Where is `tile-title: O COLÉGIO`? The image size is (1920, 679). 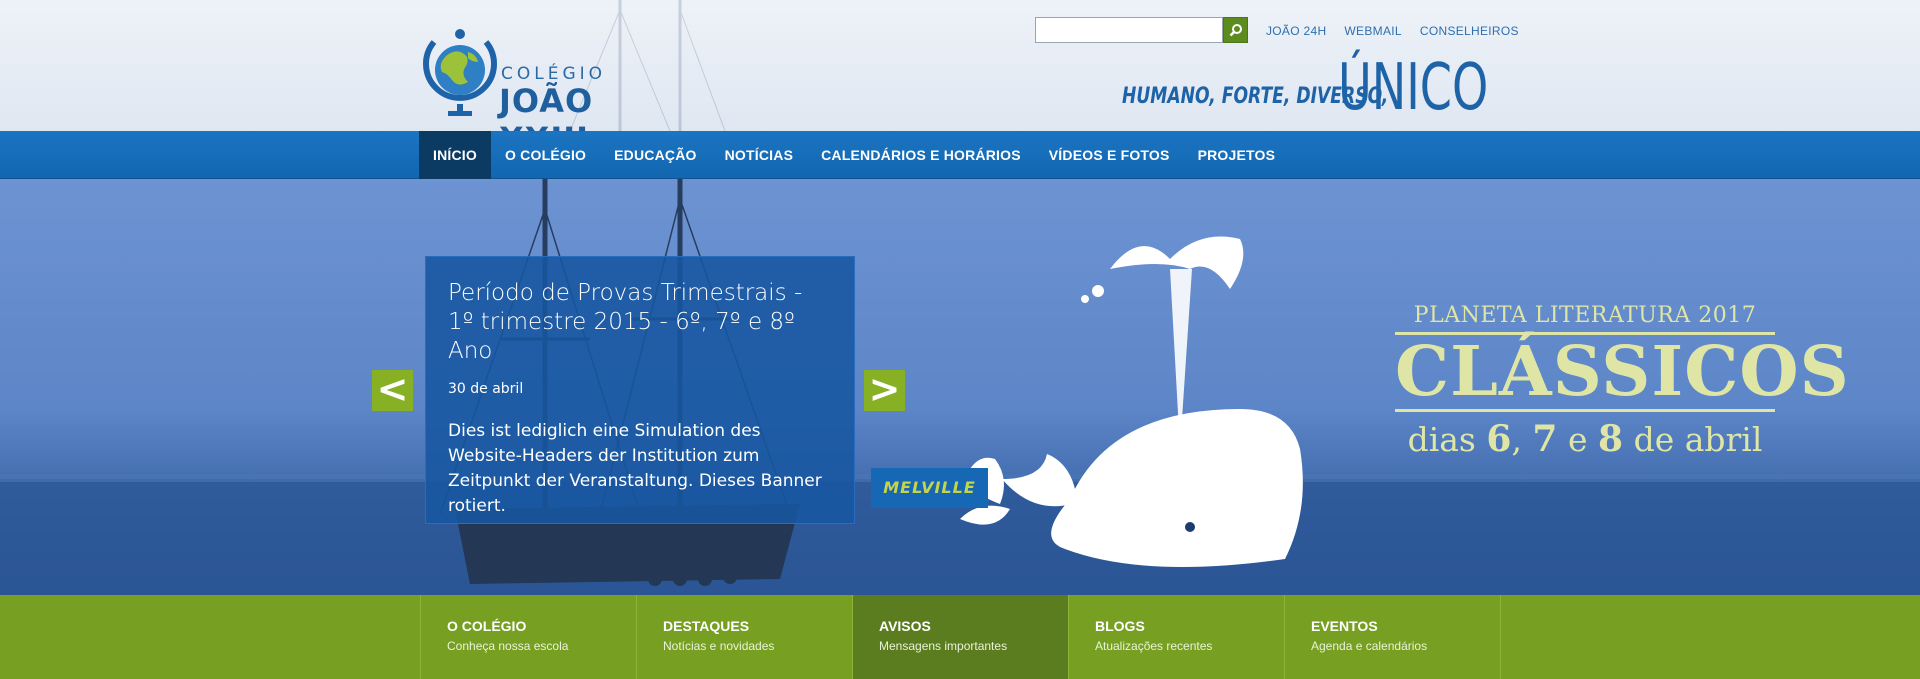
tile-title: O COLÉGIO is located at coordinates (487, 626).